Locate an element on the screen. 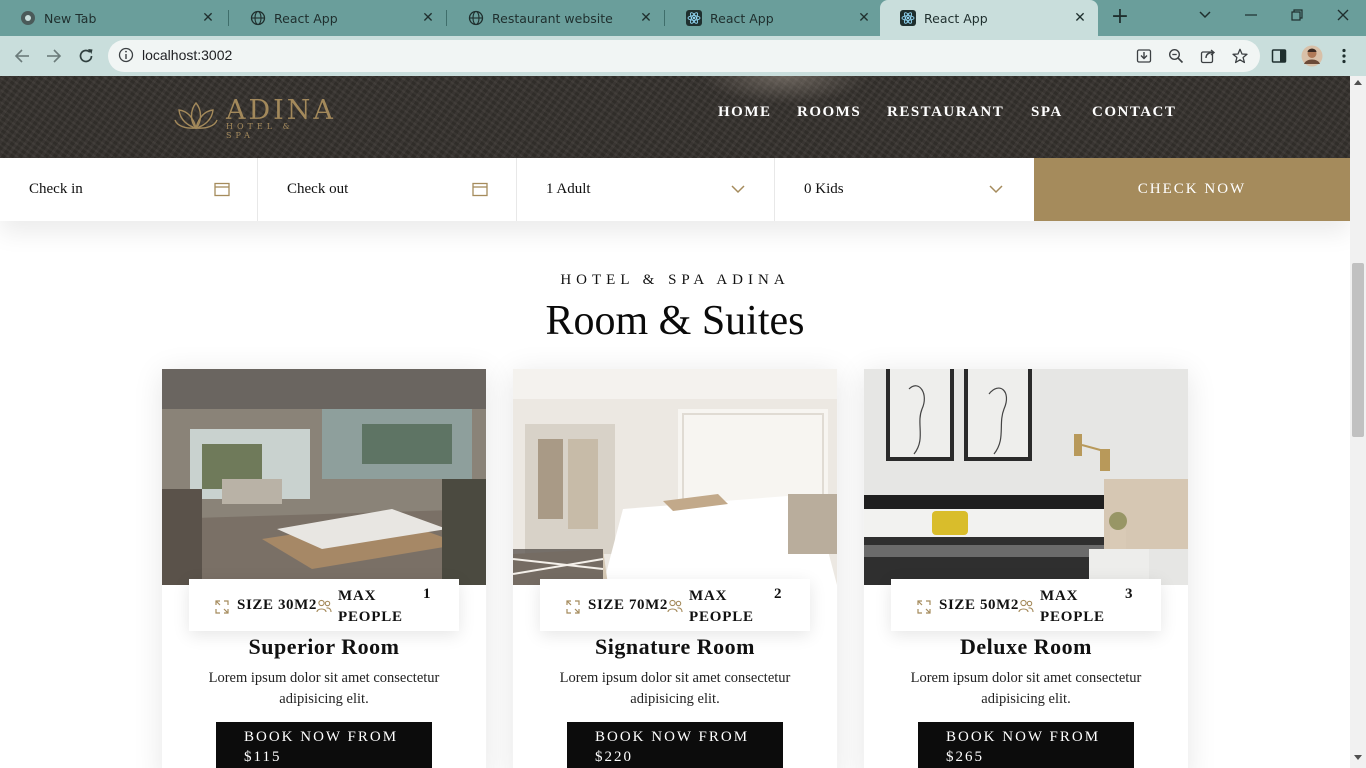 The height and width of the screenshot is (768, 1366). book-now-button: BOOK NOW FROM $220 is located at coordinates (675, 745).